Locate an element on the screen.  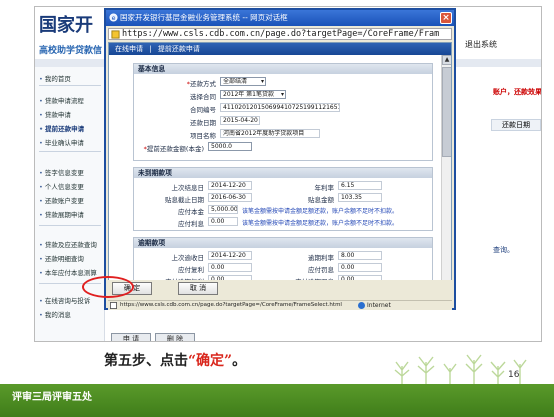
repay-date-label: 还款日期 is located at coordinates (203, 123).